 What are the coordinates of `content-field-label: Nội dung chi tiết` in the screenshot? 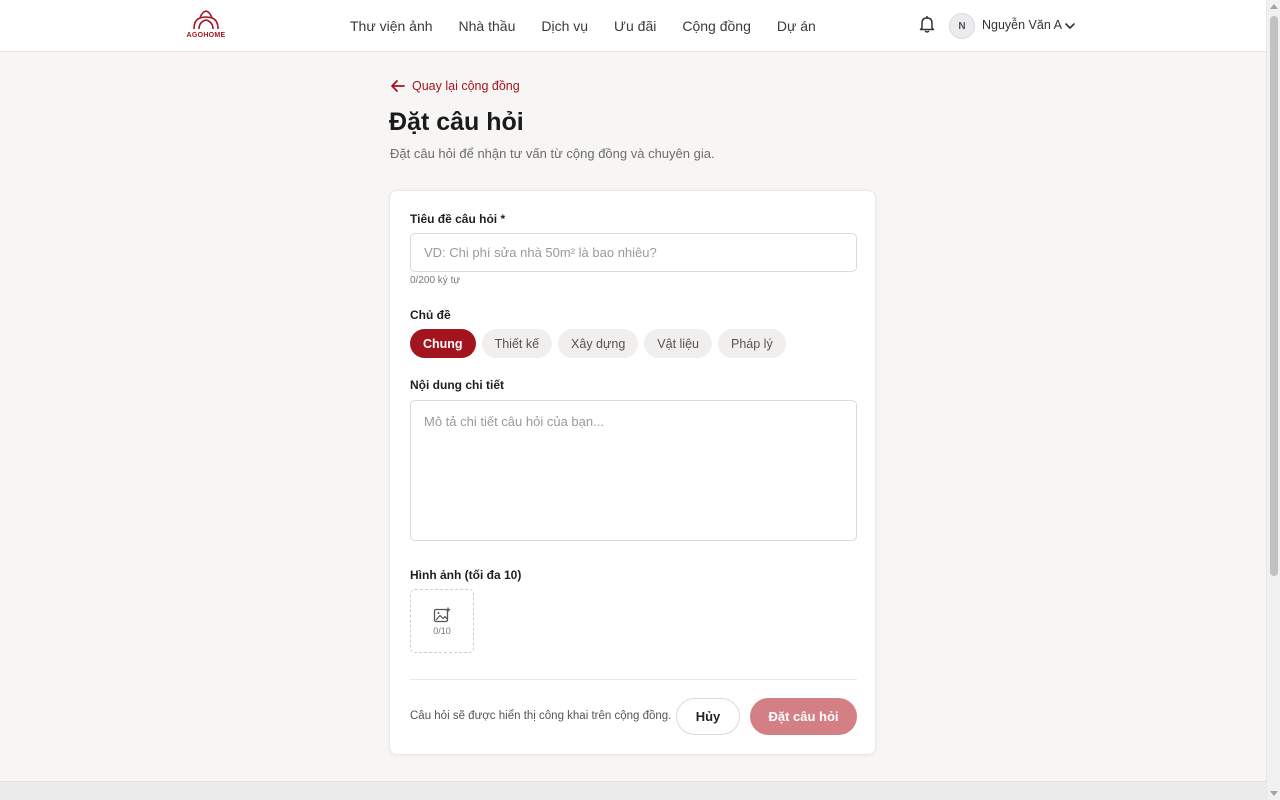 It's located at (457, 385).